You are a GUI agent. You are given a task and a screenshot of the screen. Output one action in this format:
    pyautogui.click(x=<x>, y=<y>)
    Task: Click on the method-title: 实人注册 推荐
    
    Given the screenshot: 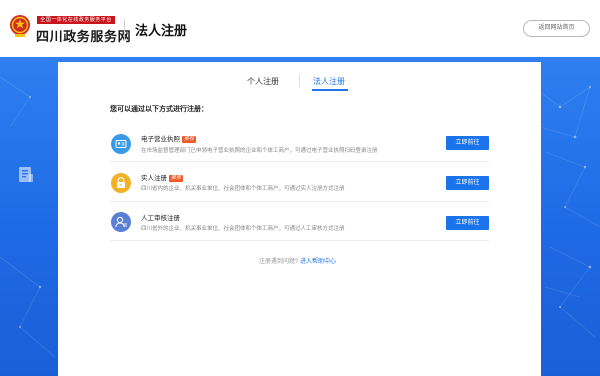 What is the action you would take?
    pyautogui.click(x=162, y=177)
    